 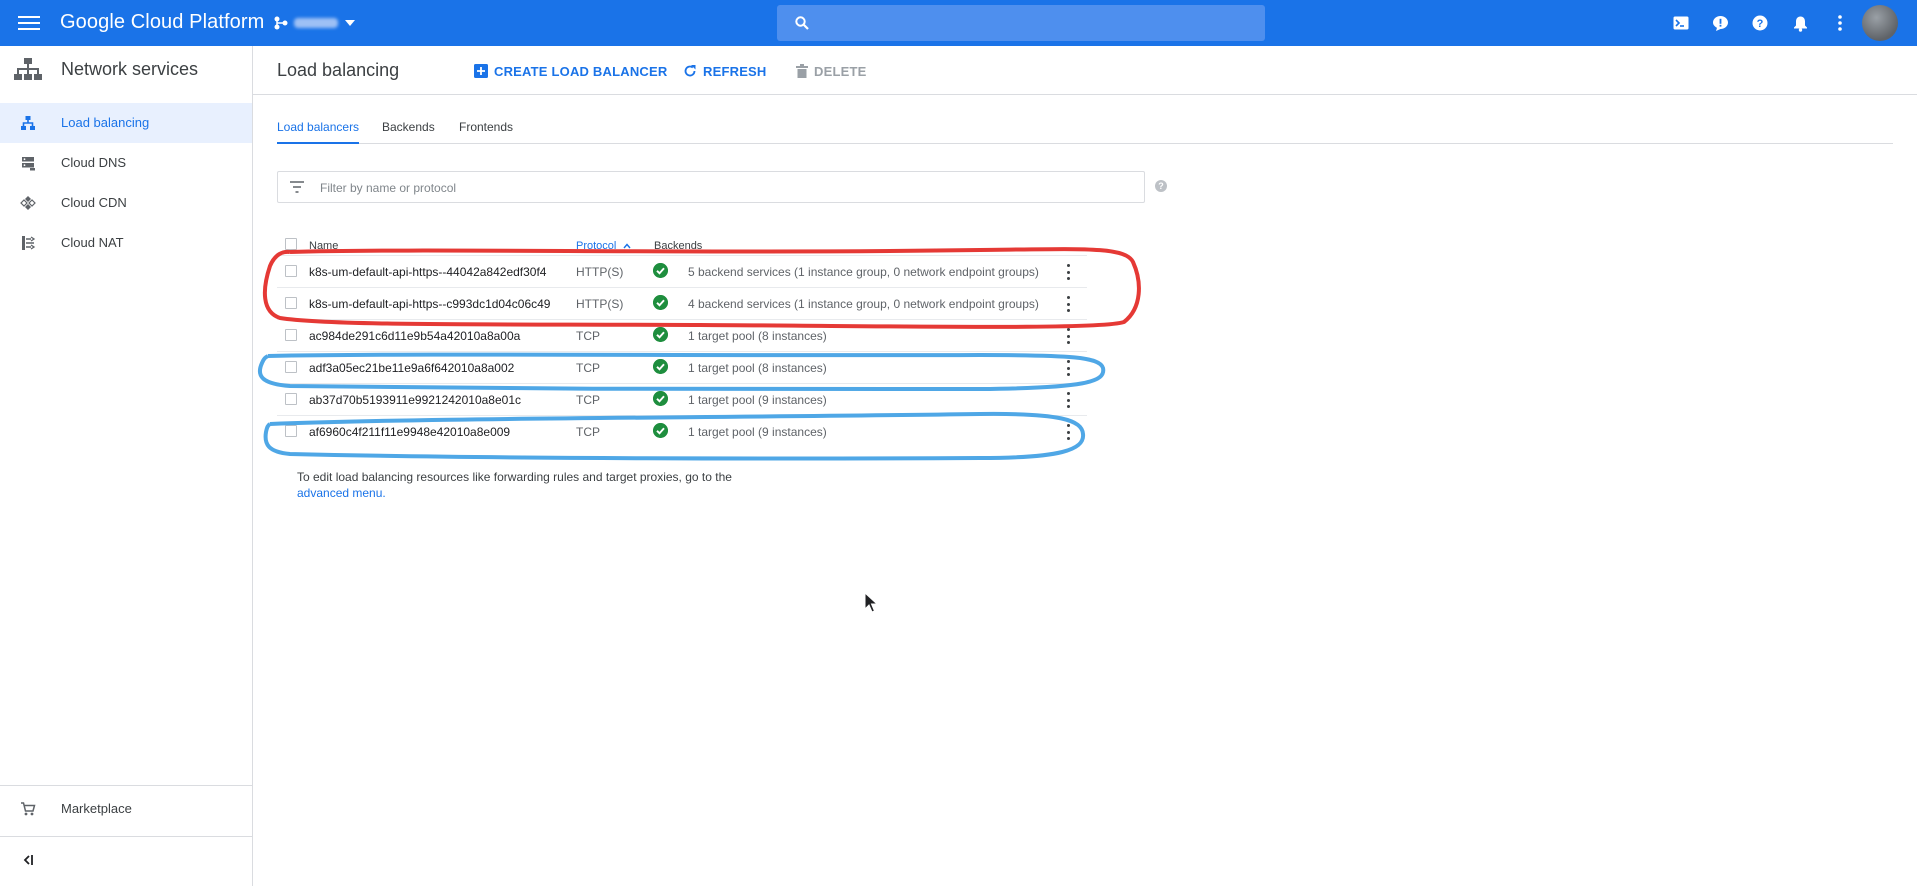 I want to click on row-name: ab37d70b5193911e9921242010a8e01c, so click(x=415, y=400).